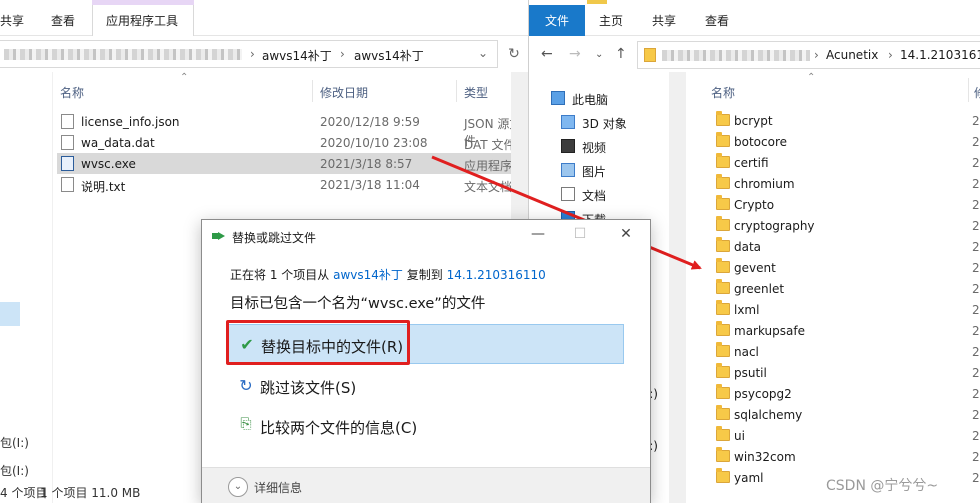  Describe the element at coordinates (366, 164) in the screenshot. I see `file-date: 2021/3/18 8:57` at that location.